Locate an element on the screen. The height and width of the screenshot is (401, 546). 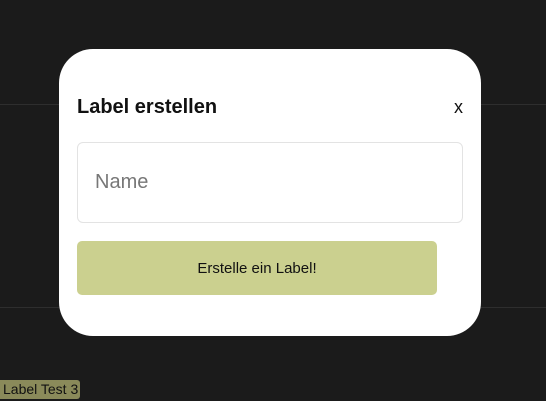
name-input is located at coordinates (270, 182).